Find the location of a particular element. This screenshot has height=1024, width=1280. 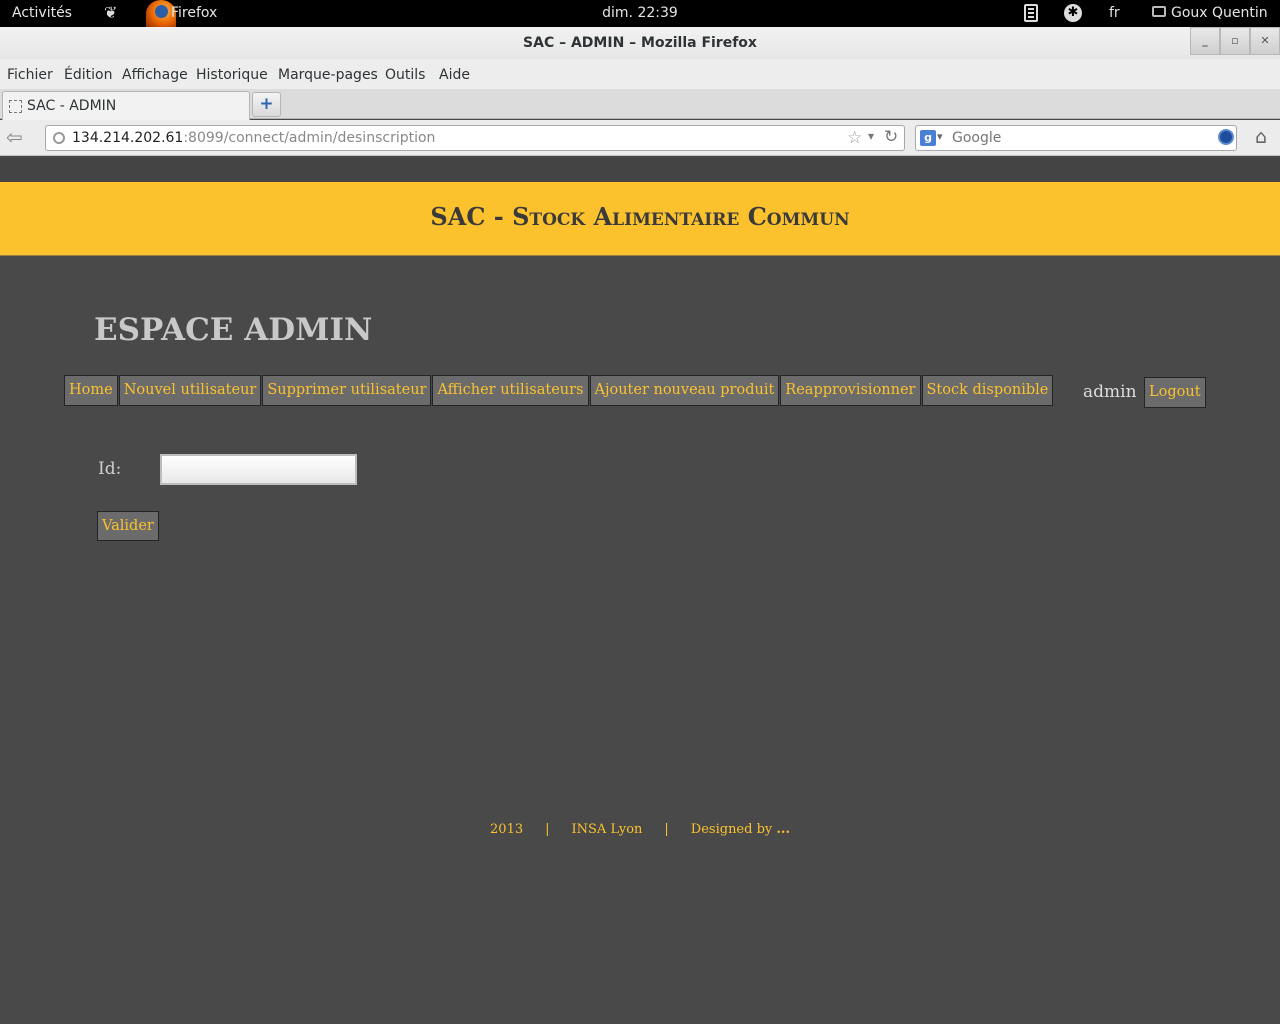

id-input is located at coordinates (258, 469).